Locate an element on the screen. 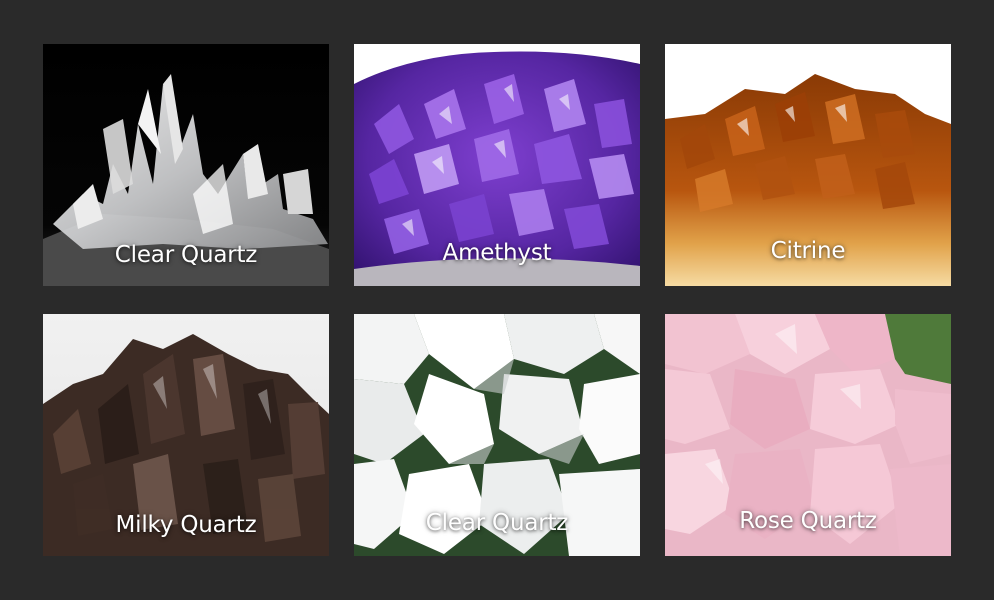 Image resolution: width=994 pixels, height=600 pixels. crystal-card-milky-quartz: Milky Quartz is located at coordinates (186, 435).